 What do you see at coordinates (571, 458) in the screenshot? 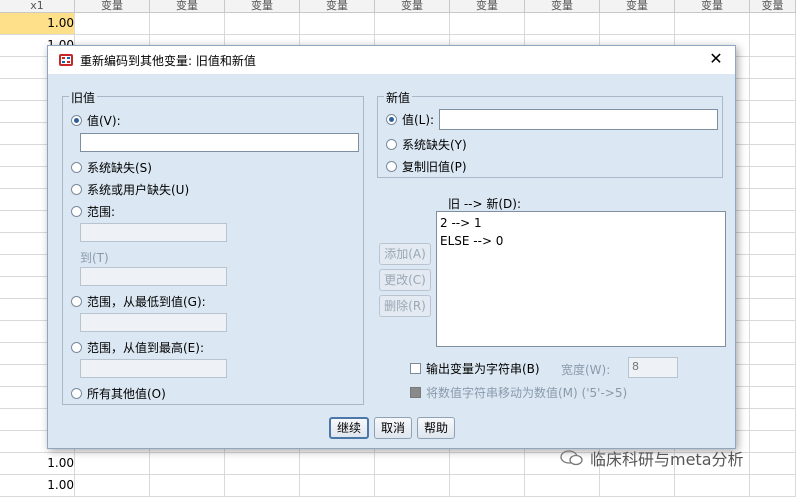
I see `wechat-icon` at bounding box center [571, 458].